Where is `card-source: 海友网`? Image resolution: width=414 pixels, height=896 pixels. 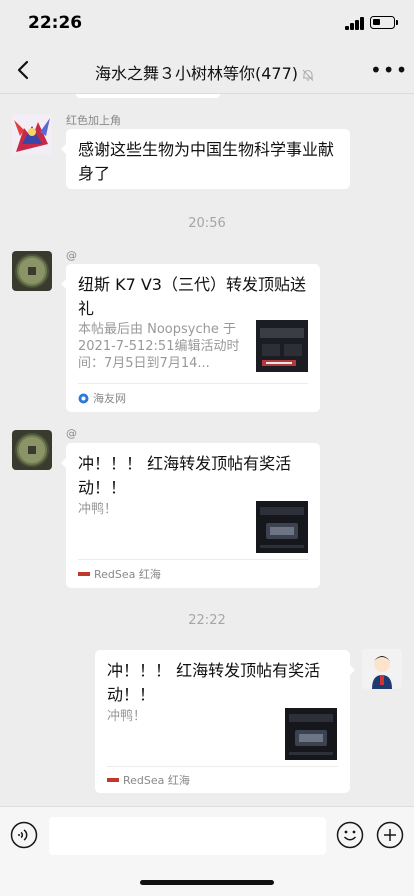 card-source: 海友网 is located at coordinates (102, 398).